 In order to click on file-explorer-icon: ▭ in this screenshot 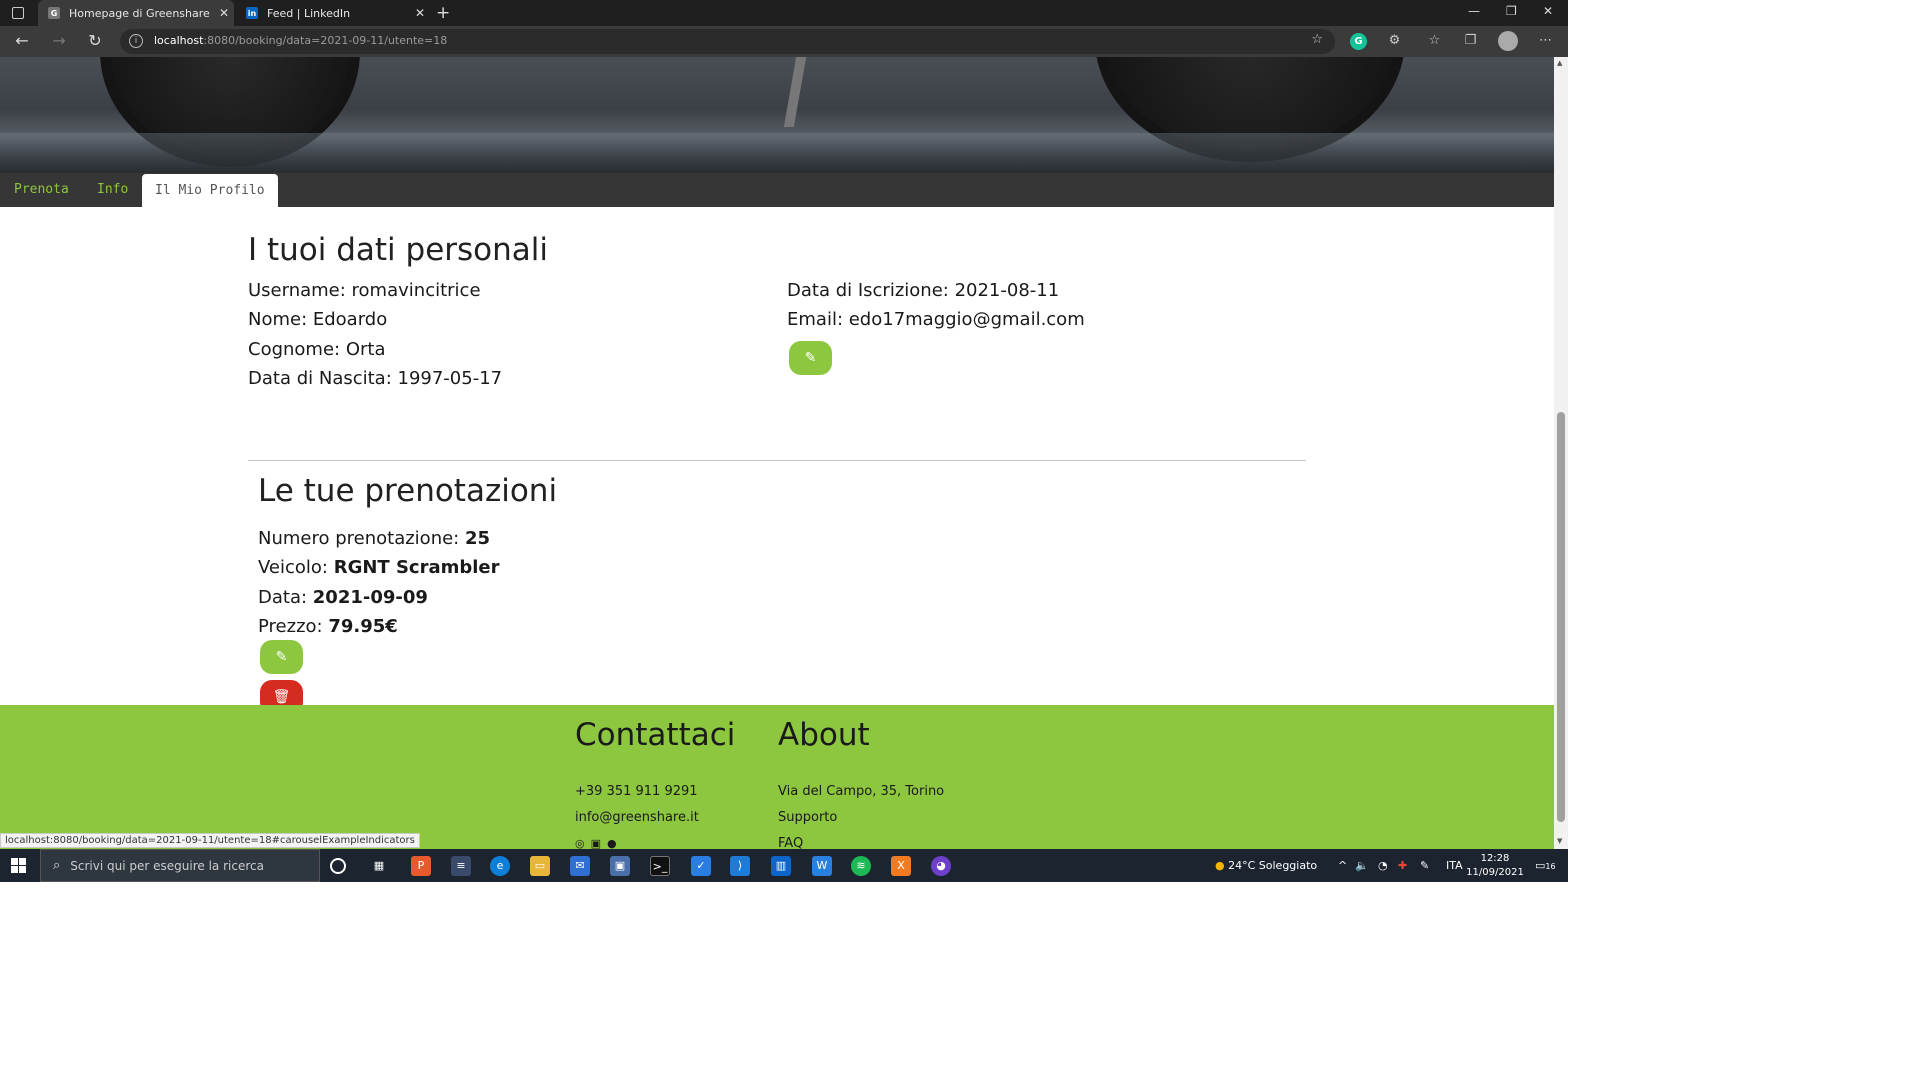, I will do `click(540, 866)`.